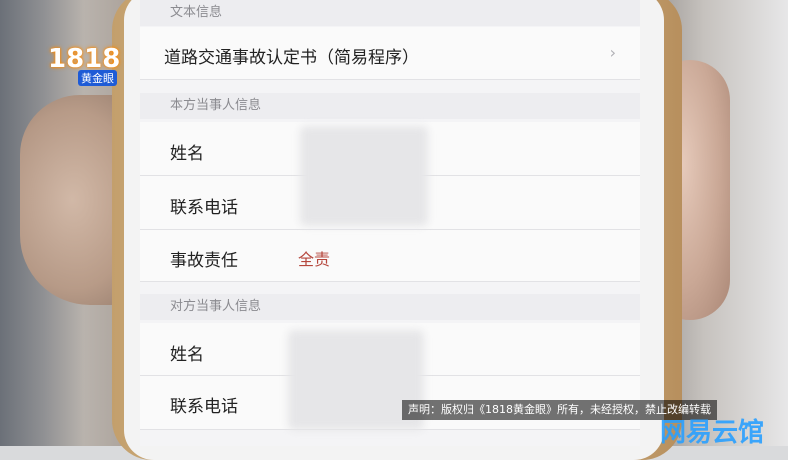 The height and width of the screenshot is (460, 788). Describe the element at coordinates (390, 13) in the screenshot. I see `section-header-document: 文本信息` at that location.